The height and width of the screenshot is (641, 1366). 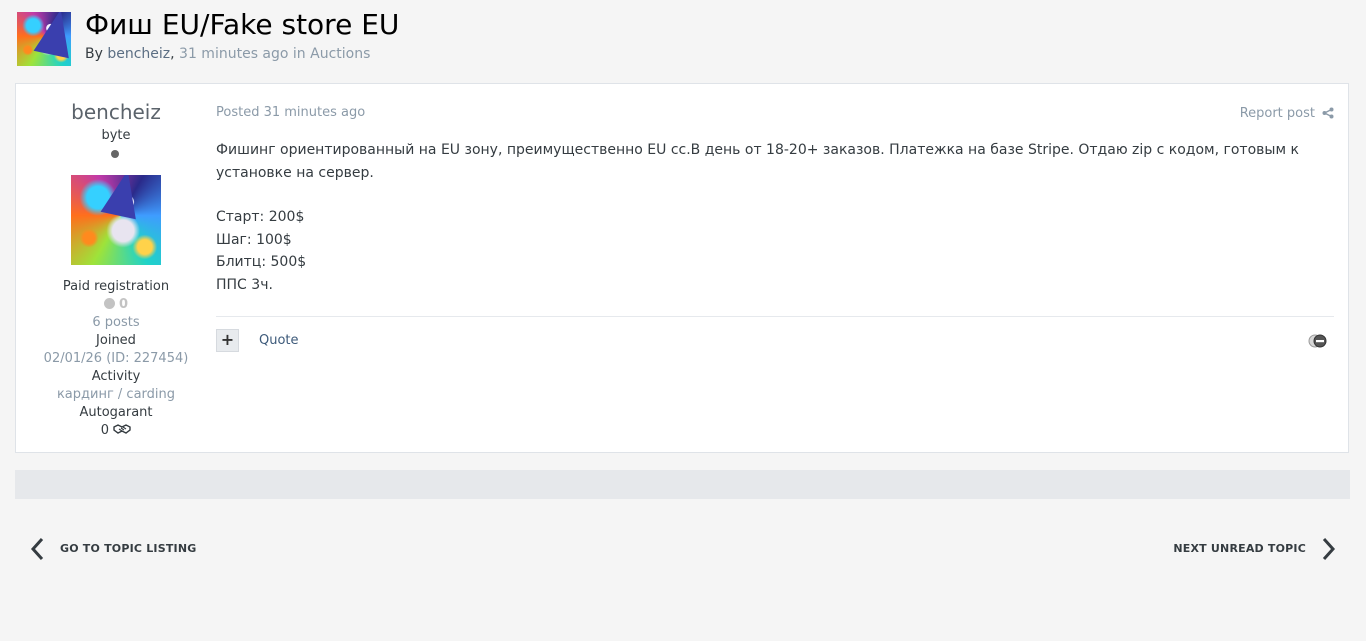 I want to click on post-line: Старт: 200$, so click(x=260, y=217).